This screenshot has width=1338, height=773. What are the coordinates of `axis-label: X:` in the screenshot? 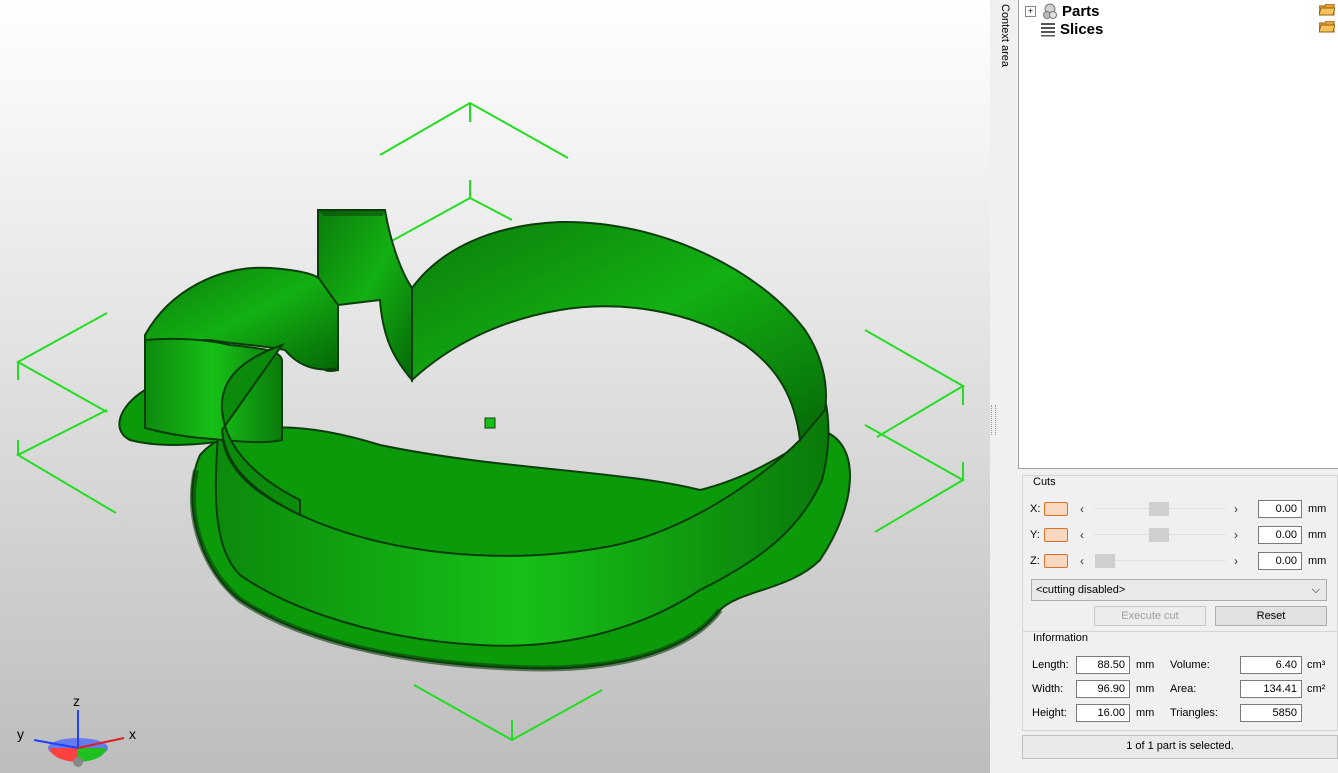 It's located at (1035, 509).